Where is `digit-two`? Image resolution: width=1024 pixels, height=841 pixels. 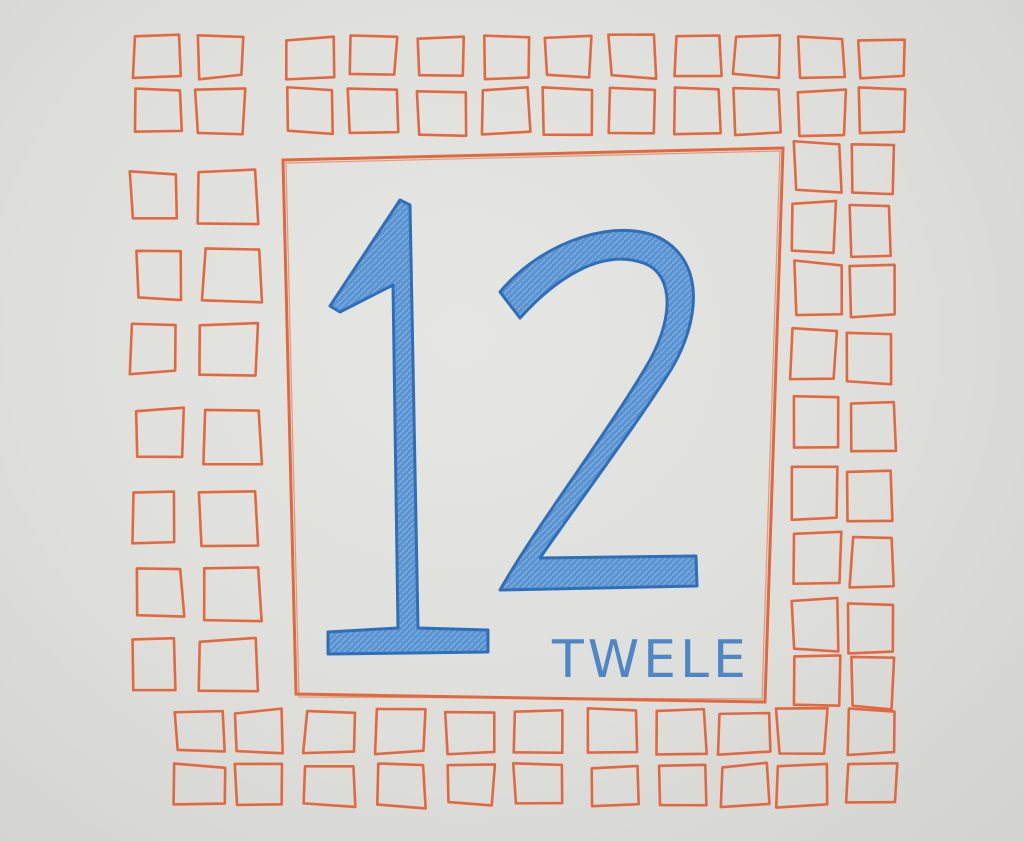
digit-two is located at coordinates (598, 410).